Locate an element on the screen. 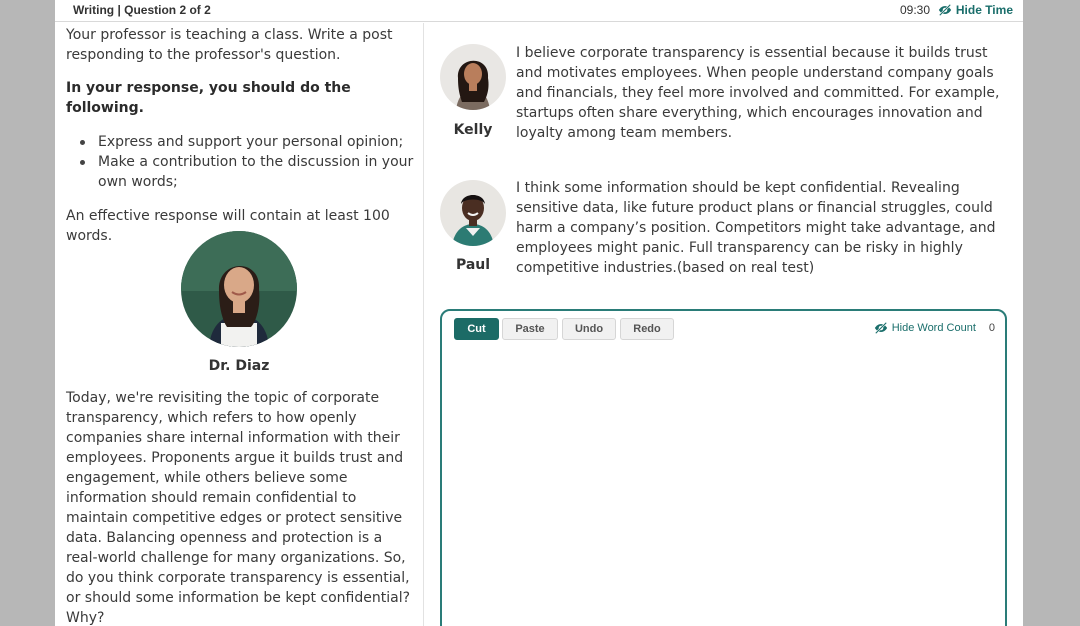 The width and height of the screenshot is (1080, 626). hide-time-button: Hide Time is located at coordinates (975, 10).